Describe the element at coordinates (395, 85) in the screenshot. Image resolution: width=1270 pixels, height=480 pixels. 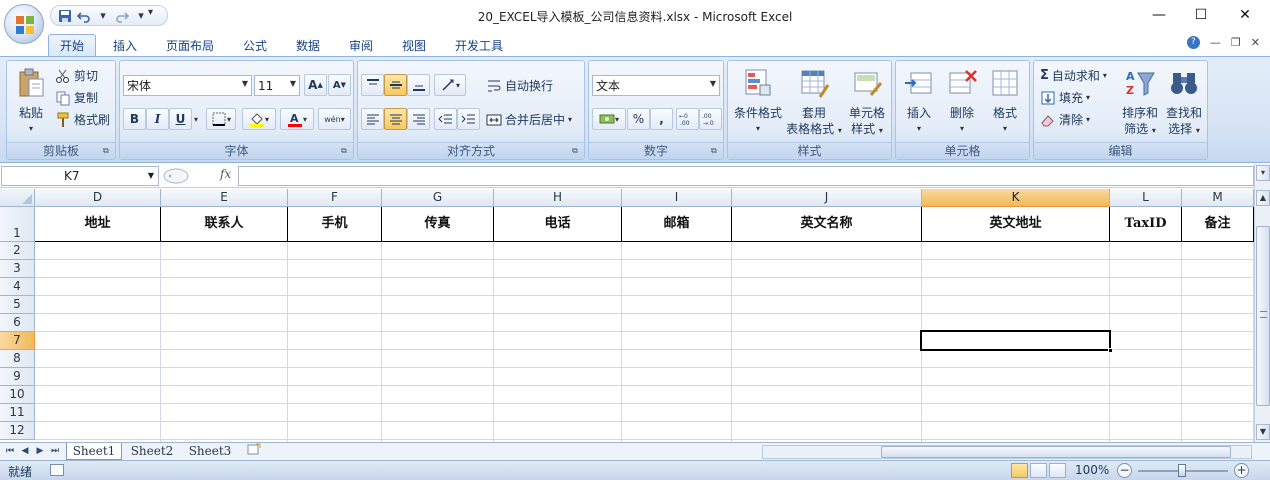
I see `align-middle-button` at that location.